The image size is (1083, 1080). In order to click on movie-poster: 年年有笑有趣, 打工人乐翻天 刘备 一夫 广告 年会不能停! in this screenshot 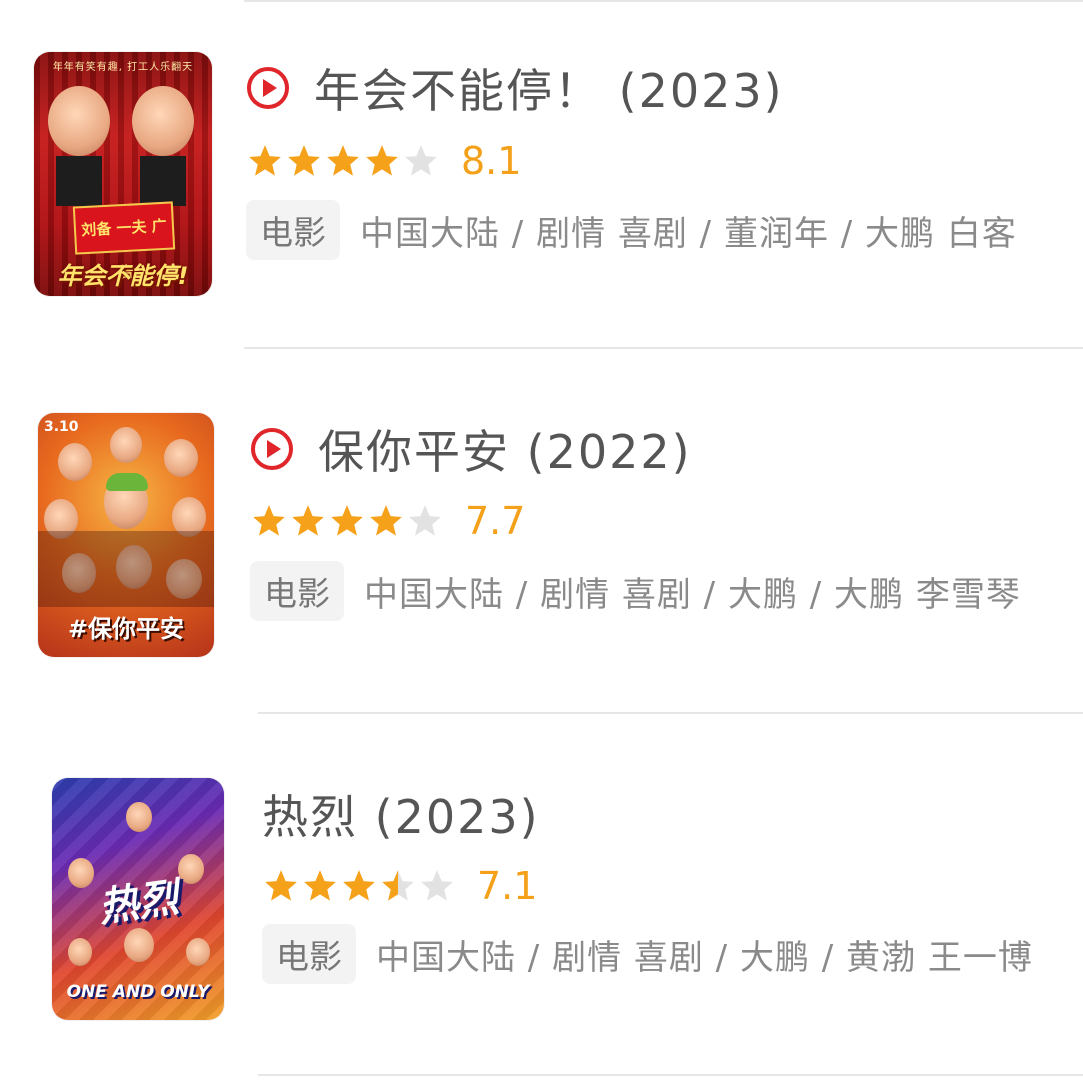, I will do `click(123, 174)`.